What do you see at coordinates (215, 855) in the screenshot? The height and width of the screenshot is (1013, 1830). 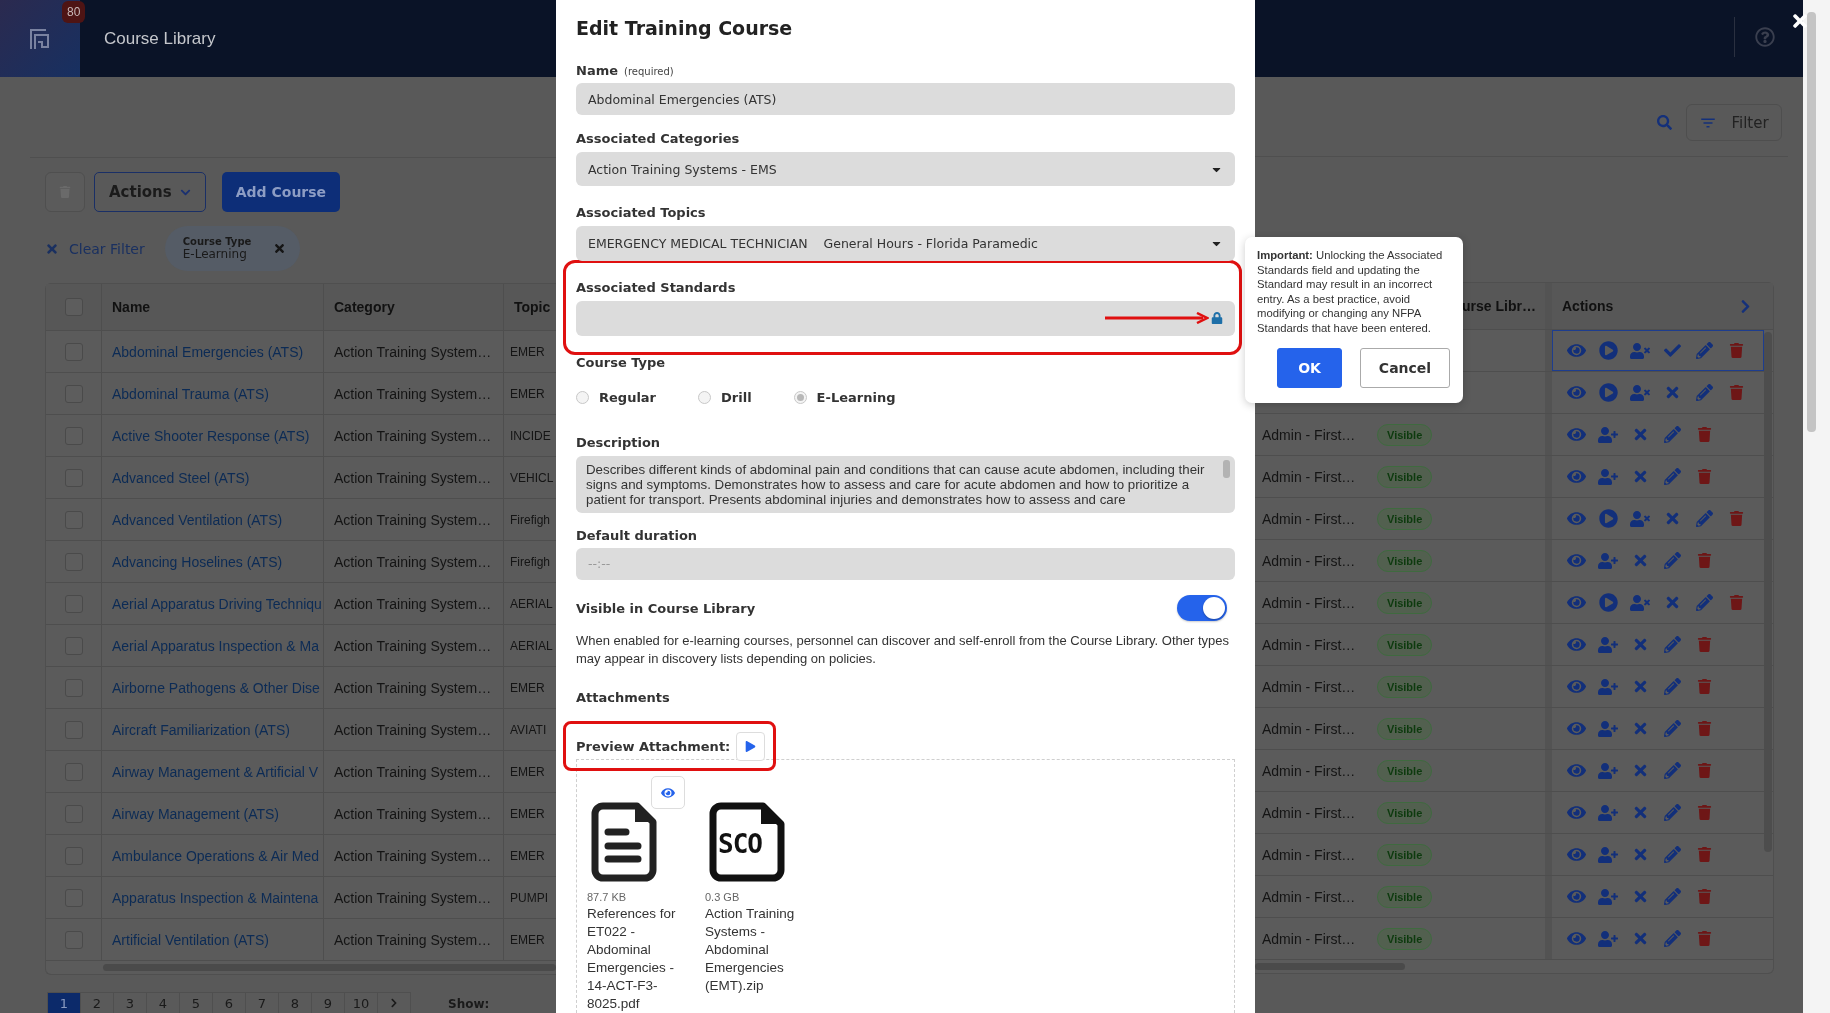 I see `course-link: Ambulance Operations & Air Med` at bounding box center [215, 855].